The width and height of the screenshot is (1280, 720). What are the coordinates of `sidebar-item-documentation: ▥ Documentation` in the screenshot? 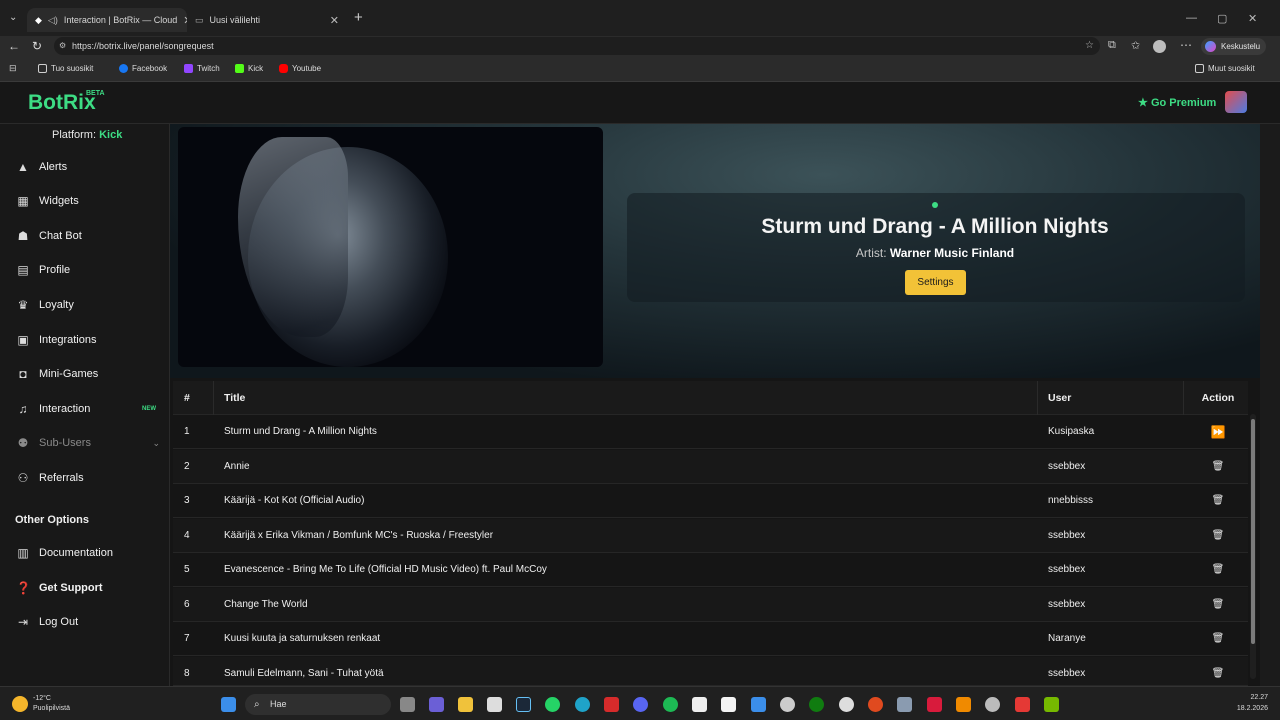 It's located at (91, 553).